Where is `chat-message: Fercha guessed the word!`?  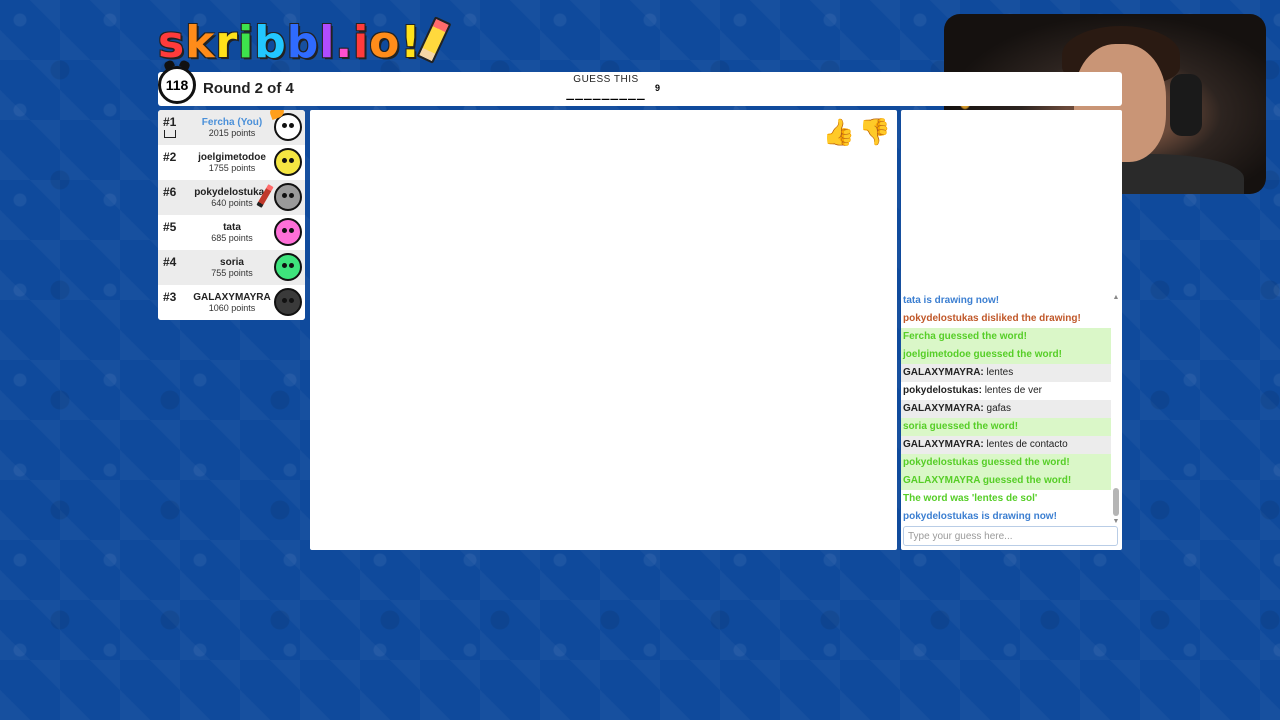 chat-message: Fercha guessed the word! is located at coordinates (1006, 337).